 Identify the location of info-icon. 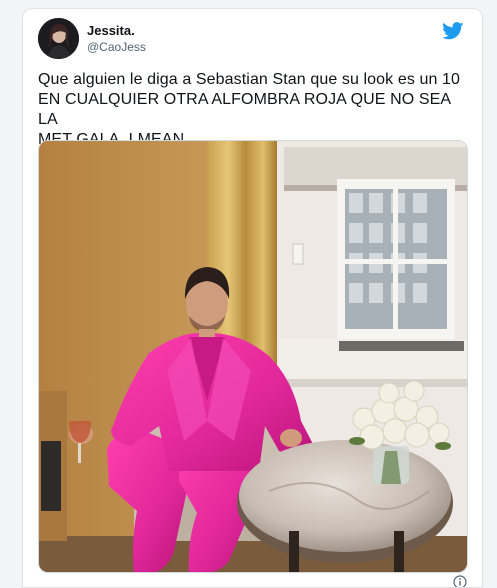
(460, 581).